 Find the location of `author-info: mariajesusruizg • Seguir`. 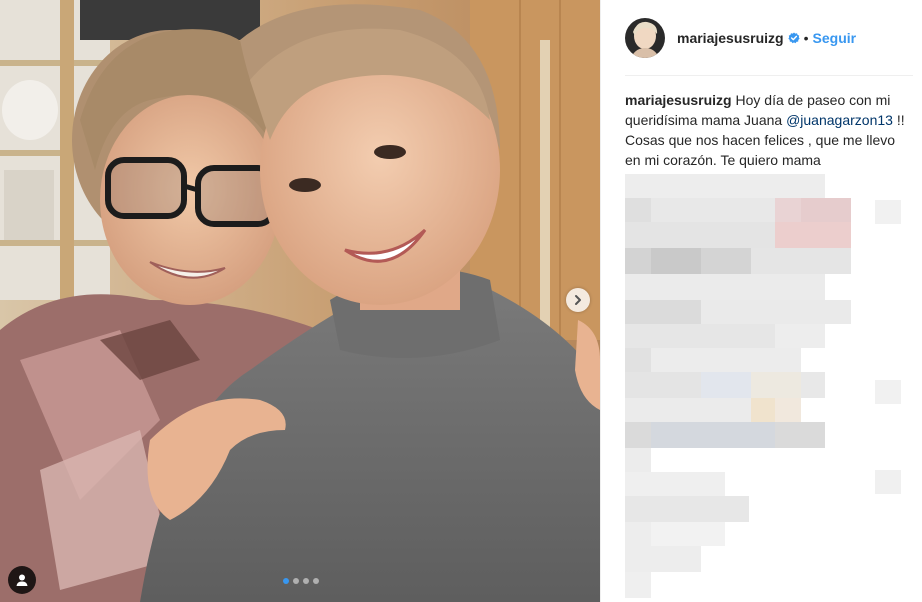

author-info: mariajesusruizg • Seguir is located at coordinates (766, 38).